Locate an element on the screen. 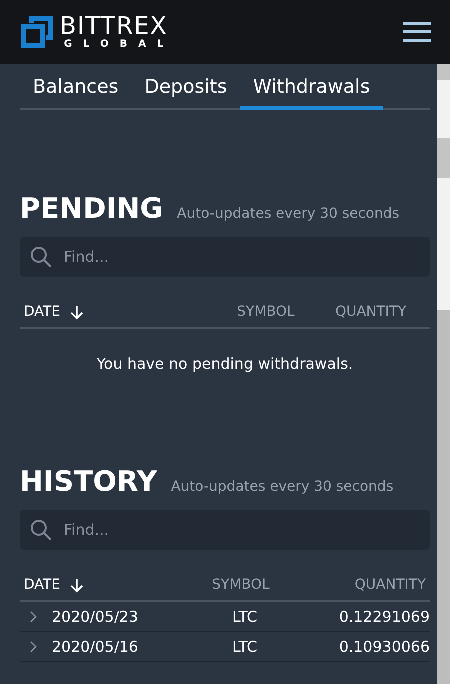 This screenshot has height=684, width=450. table-cell: 2020/05/23 is located at coordinates (95, 617).